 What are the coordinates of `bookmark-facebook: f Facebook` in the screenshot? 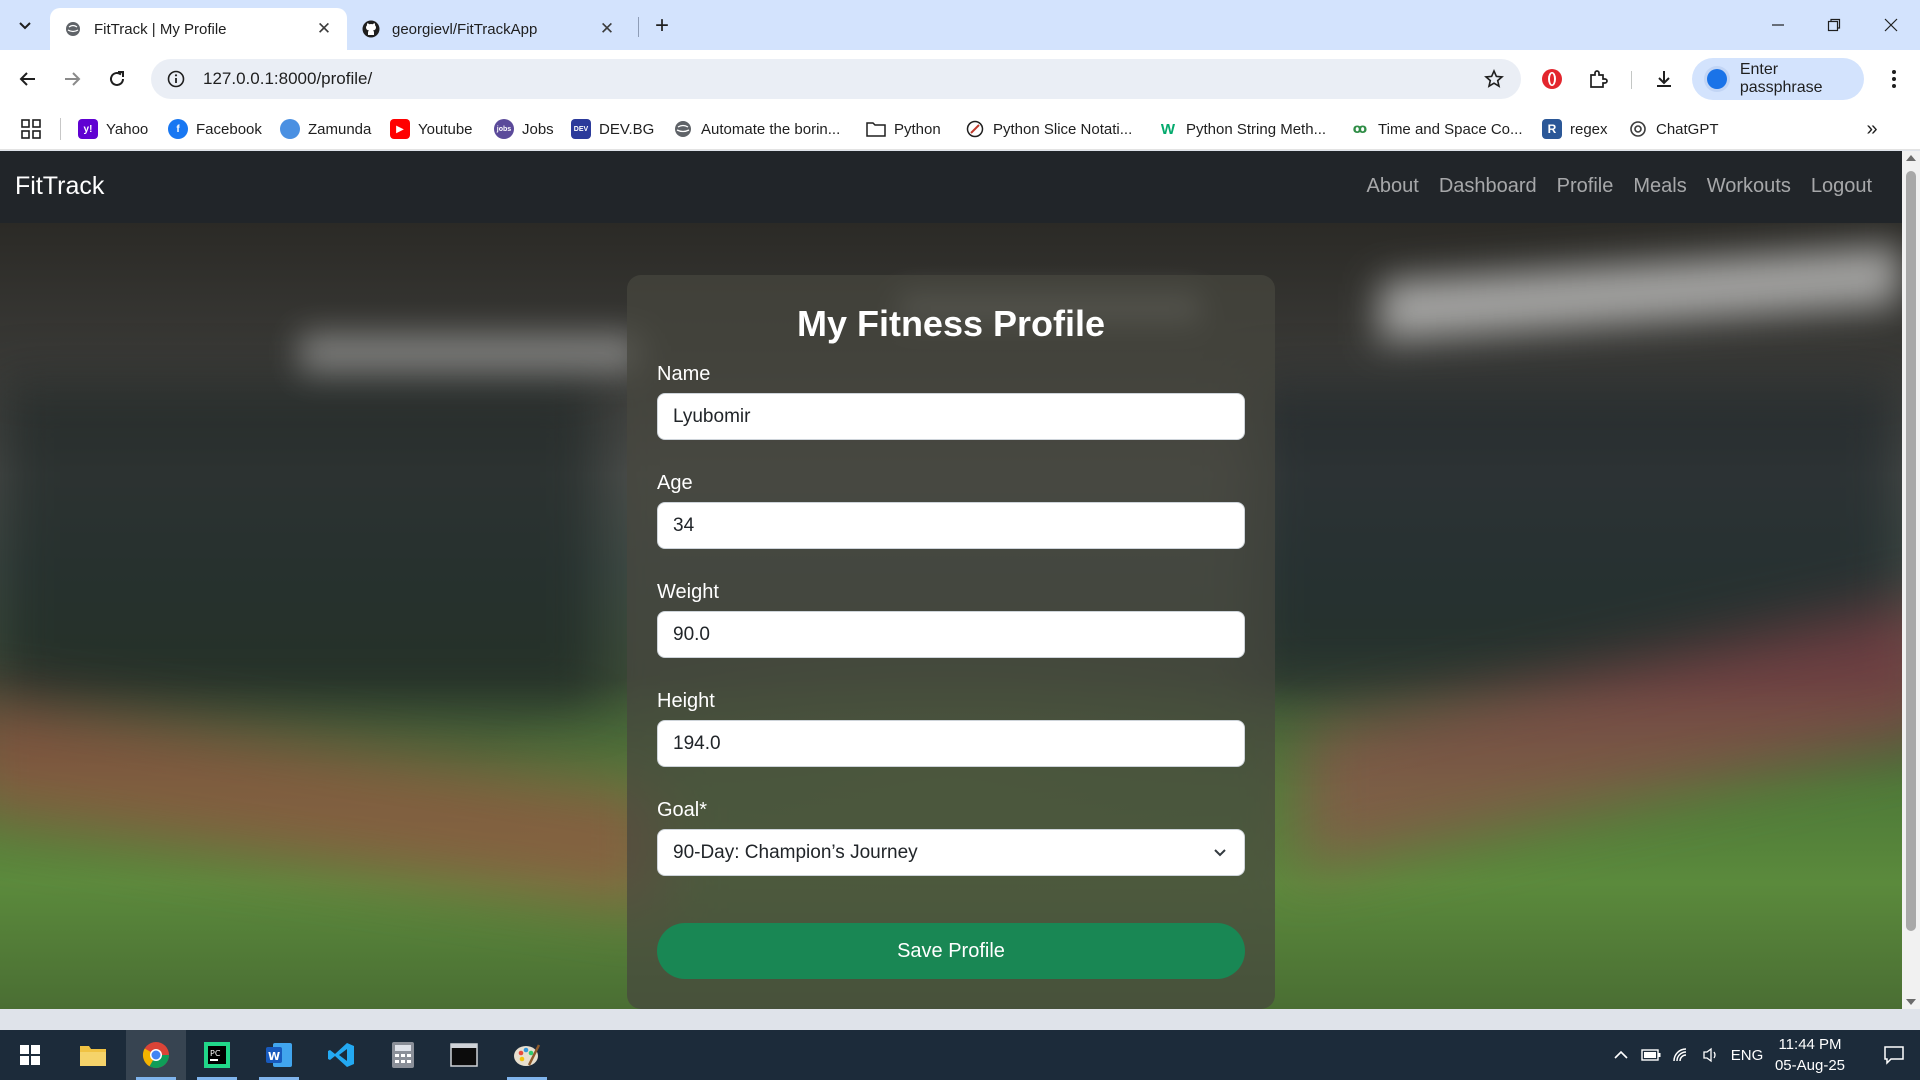 It's located at (215, 129).